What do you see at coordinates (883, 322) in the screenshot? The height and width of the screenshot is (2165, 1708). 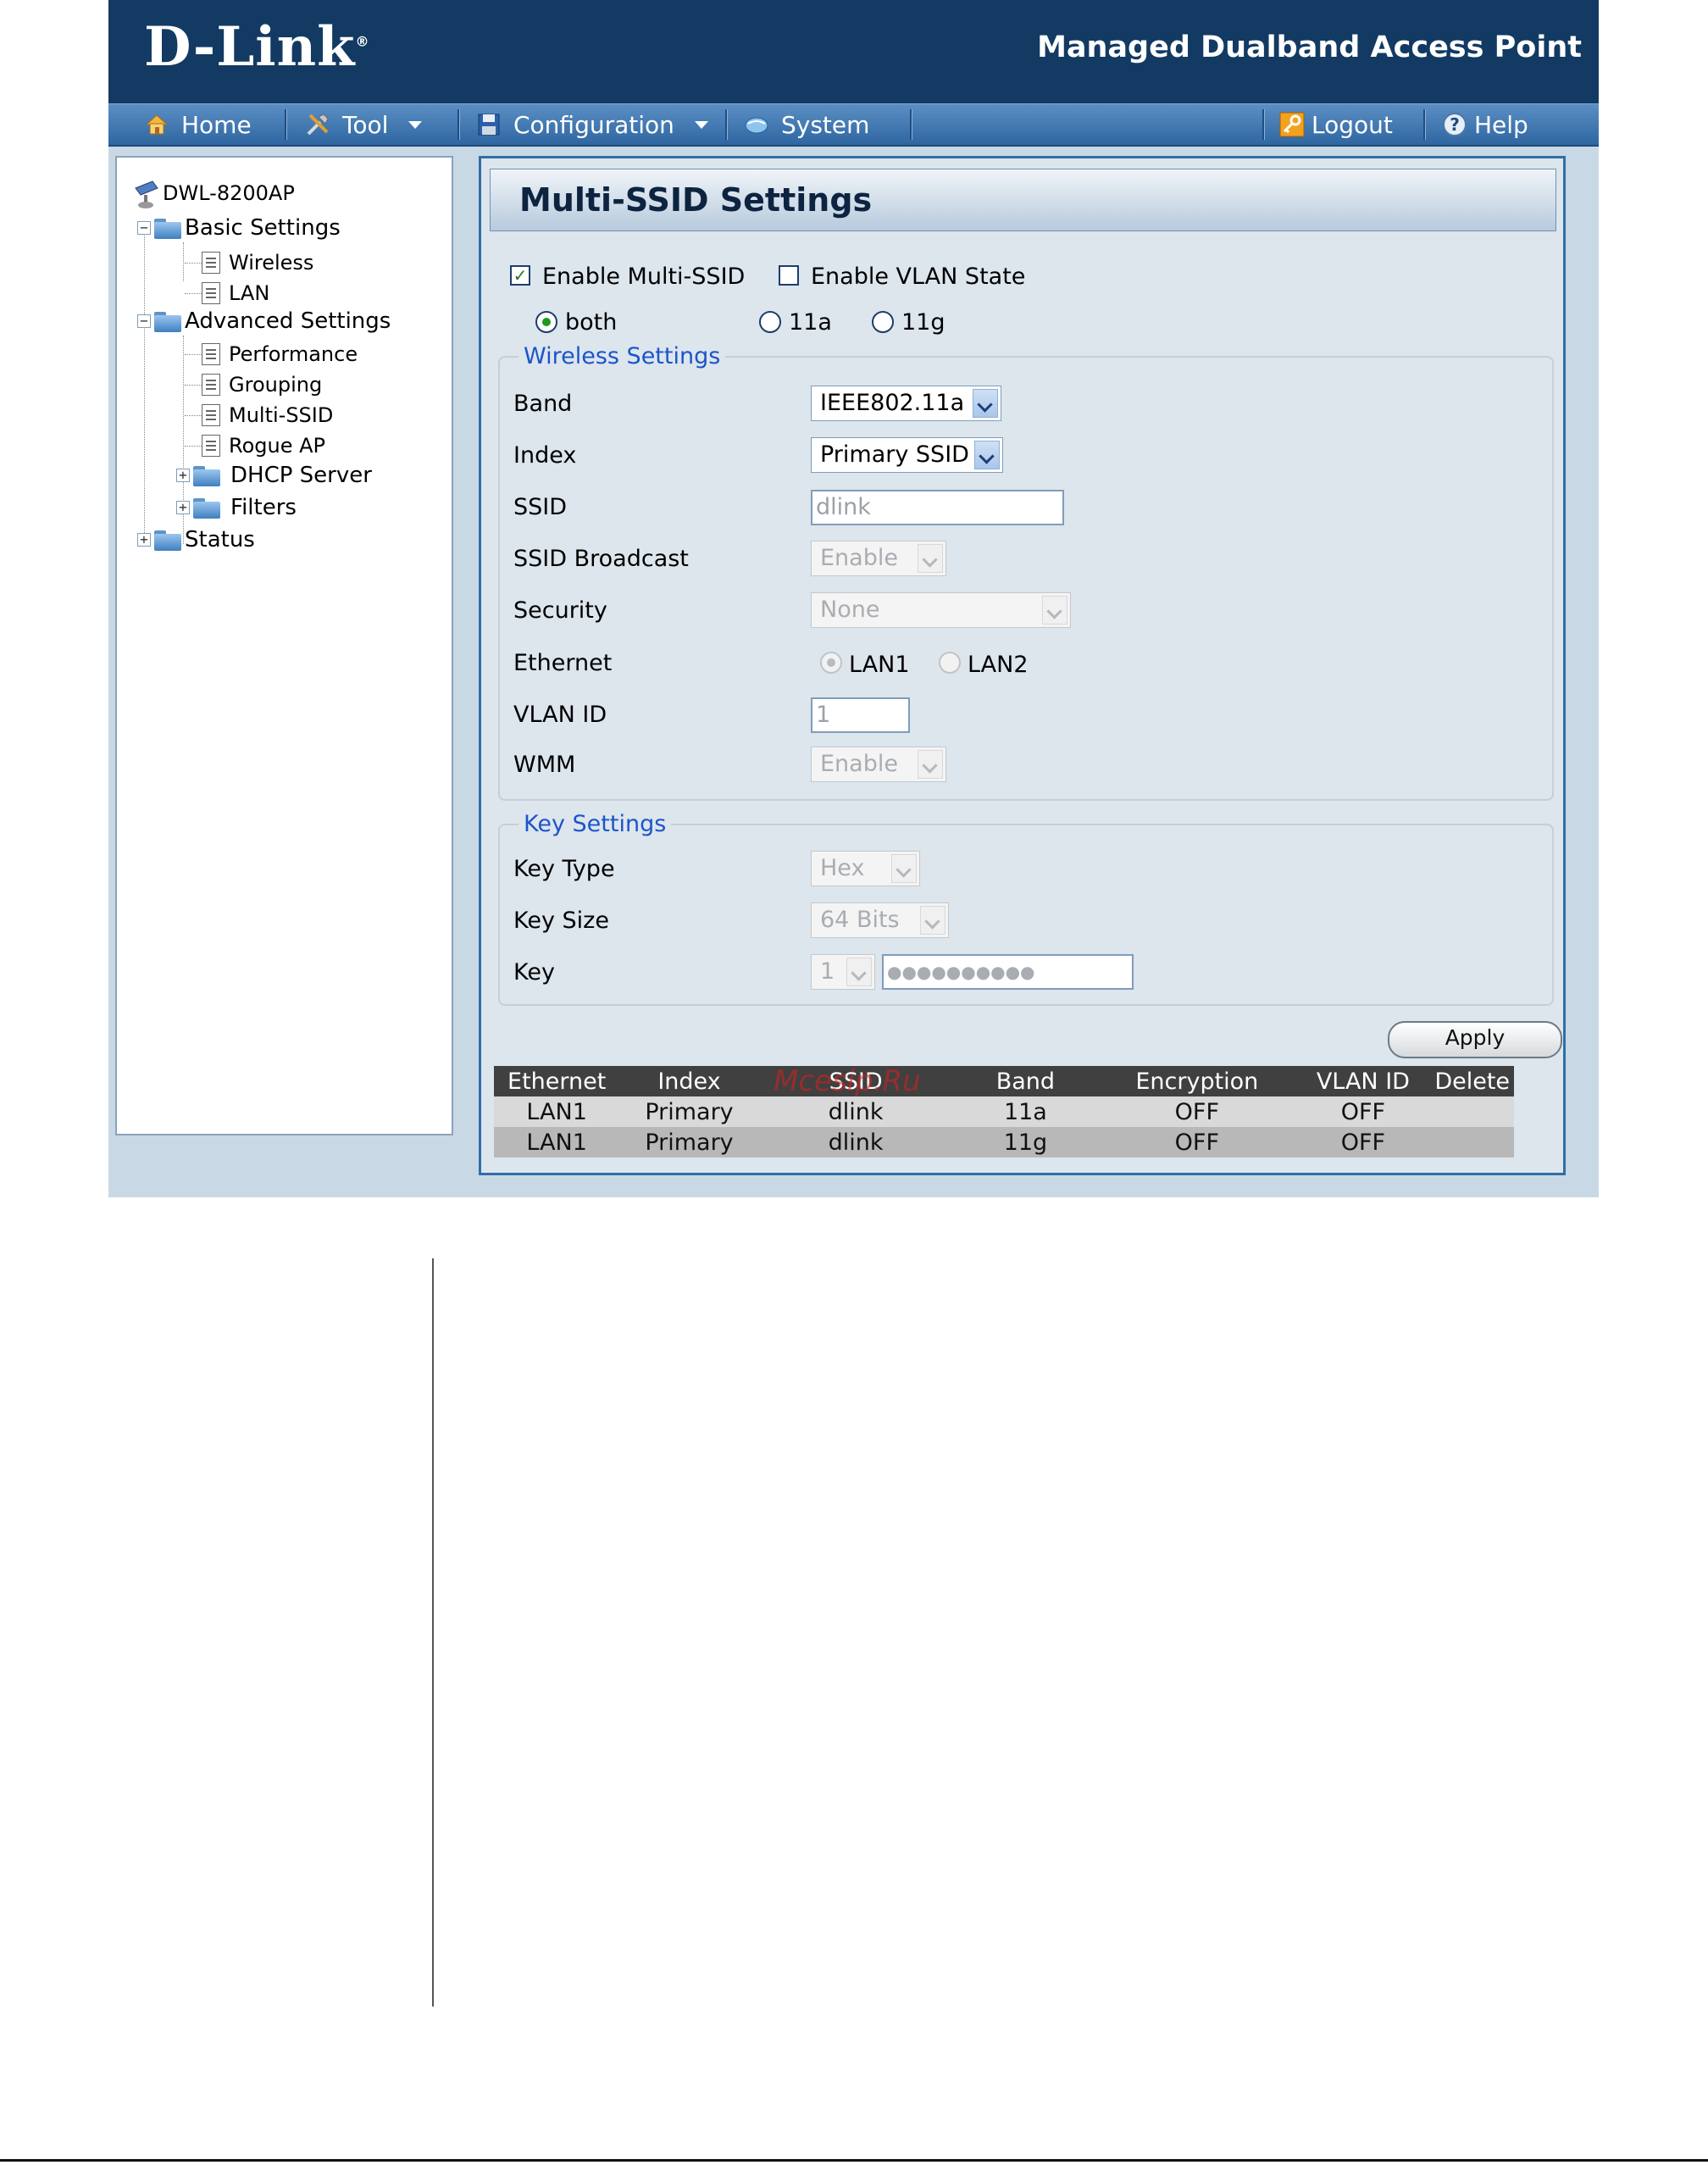 I see `radio-11g` at bounding box center [883, 322].